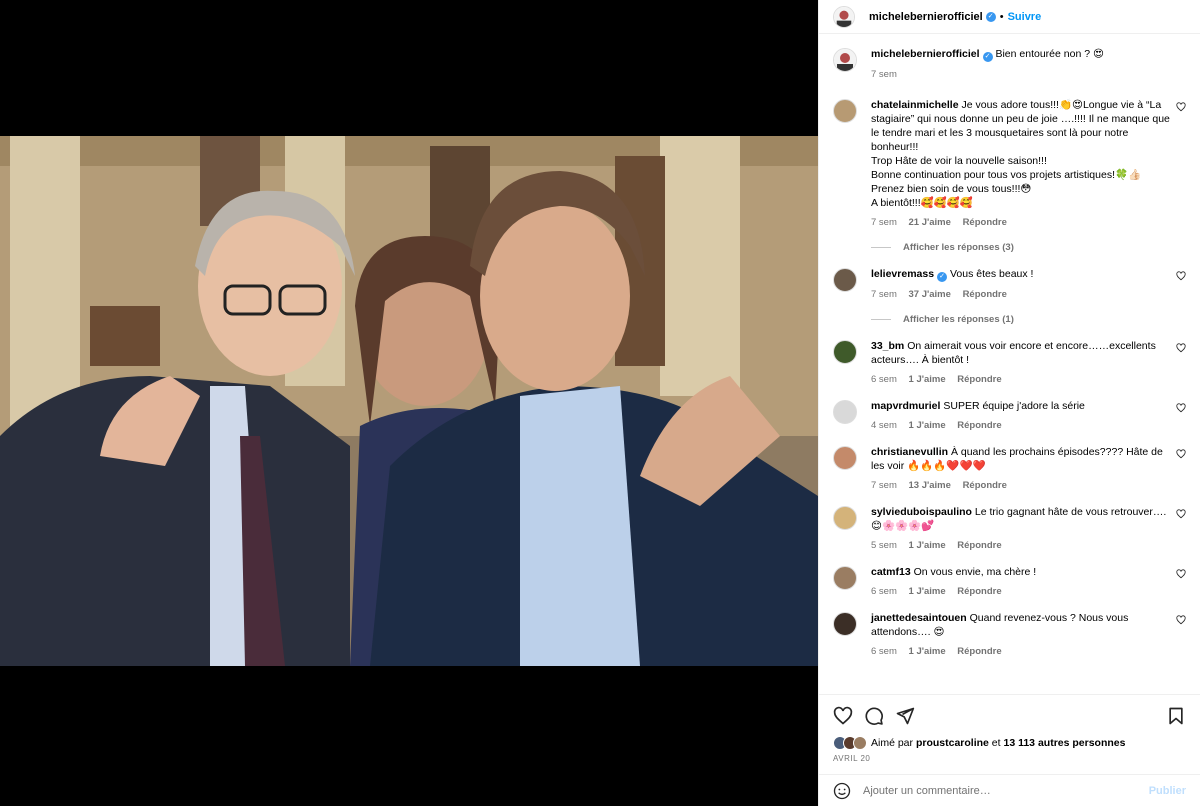  I want to click on comment-username: 33_bm, so click(887, 346).